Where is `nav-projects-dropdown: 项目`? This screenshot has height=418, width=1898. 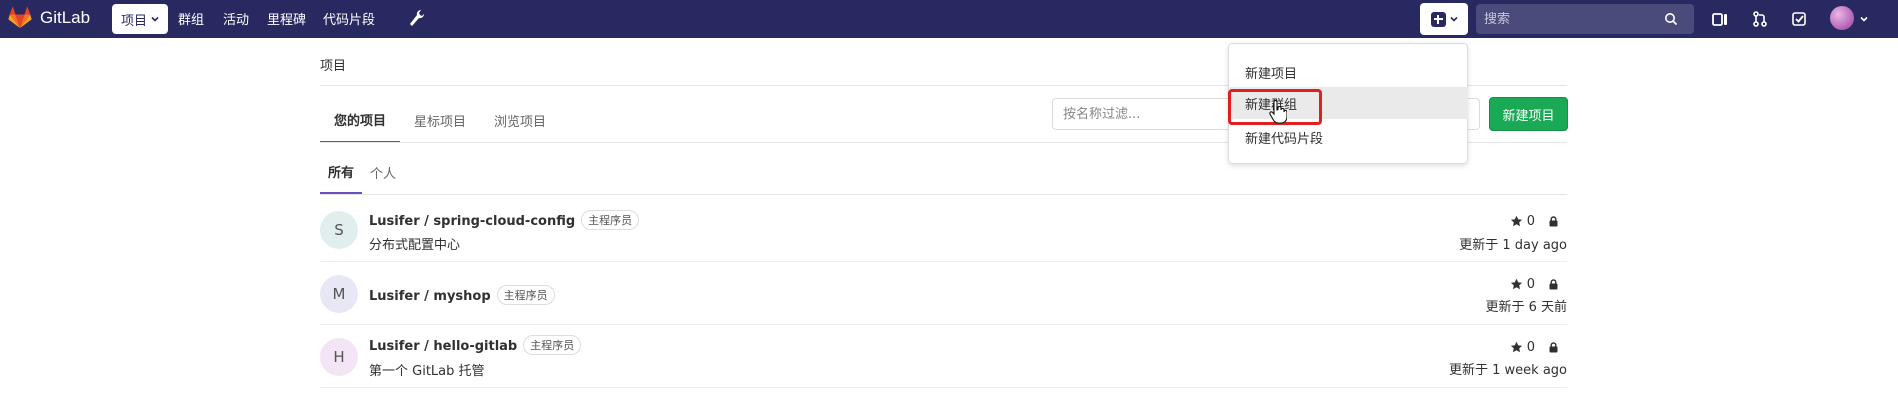 nav-projects-dropdown: 项目 is located at coordinates (140, 19).